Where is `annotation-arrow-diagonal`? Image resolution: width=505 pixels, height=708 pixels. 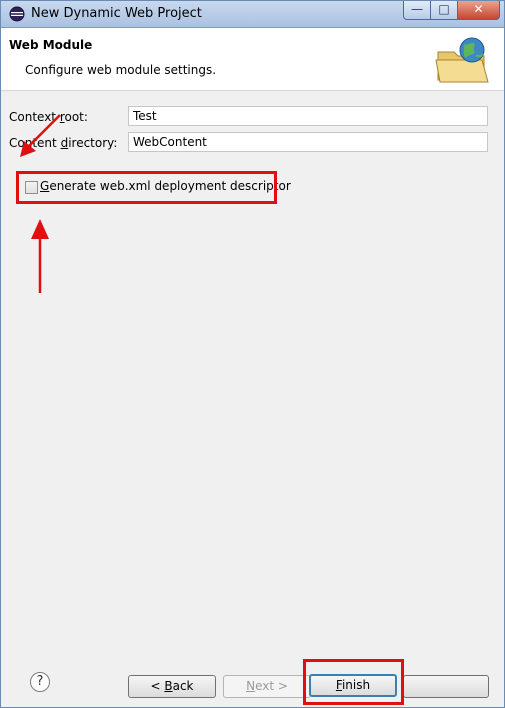
annotation-arrow-diagonal is located at coordinates (40, 135).